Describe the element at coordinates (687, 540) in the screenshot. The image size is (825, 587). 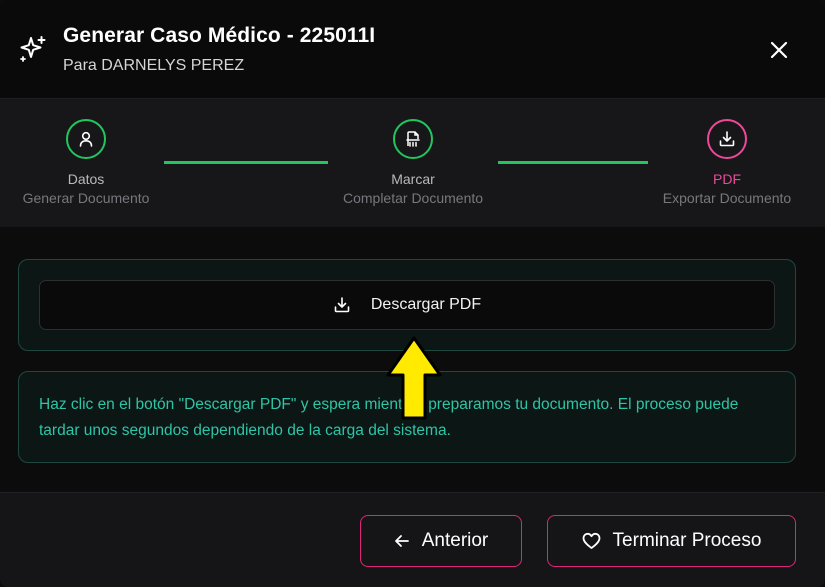
I see `finish-process-label: Terminar Proceso` at that location.